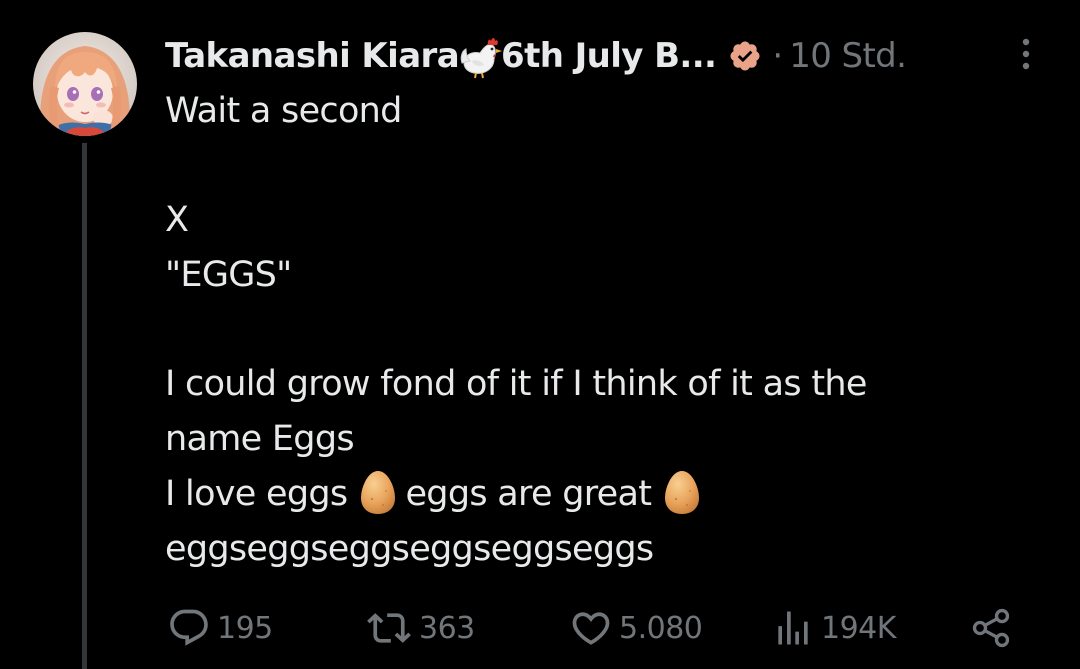 This screenshot has width=1080, height=669. Describe the element at coordinates (409, 548) in the screenshot. I see `tweet-text-line: eggseggseggseggseggseggs` at that location.